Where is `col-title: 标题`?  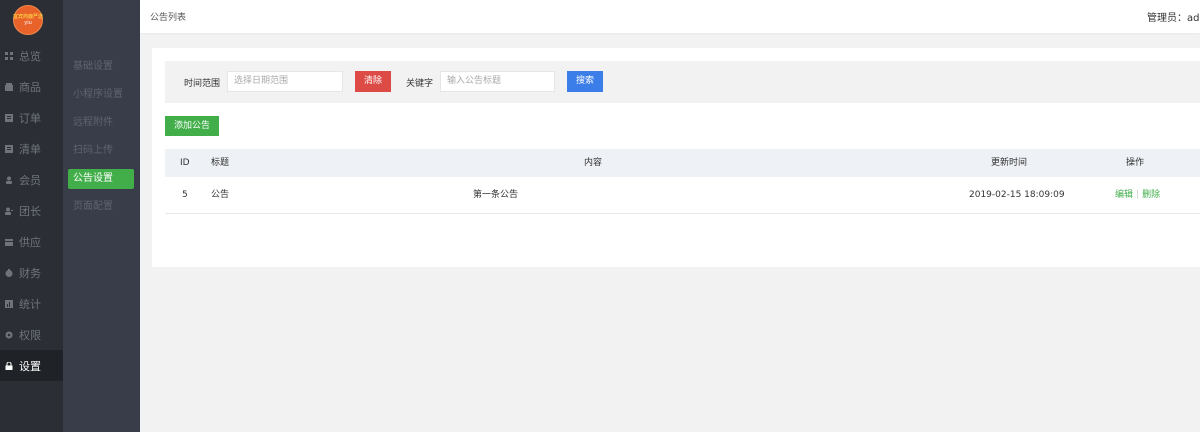 col-title: 标题 is located at coordinates (220, 163).